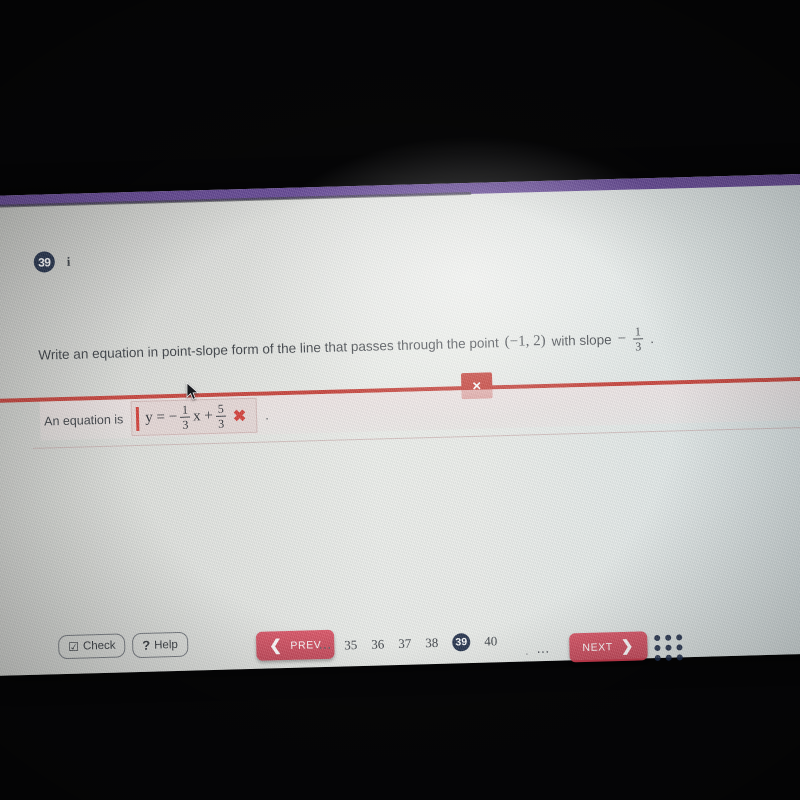 The width and height of the screenshot is (800, 800). Describe the element at coordinates (44, 262) in the screenshot. I see `question-number-badge: 39` at that location.